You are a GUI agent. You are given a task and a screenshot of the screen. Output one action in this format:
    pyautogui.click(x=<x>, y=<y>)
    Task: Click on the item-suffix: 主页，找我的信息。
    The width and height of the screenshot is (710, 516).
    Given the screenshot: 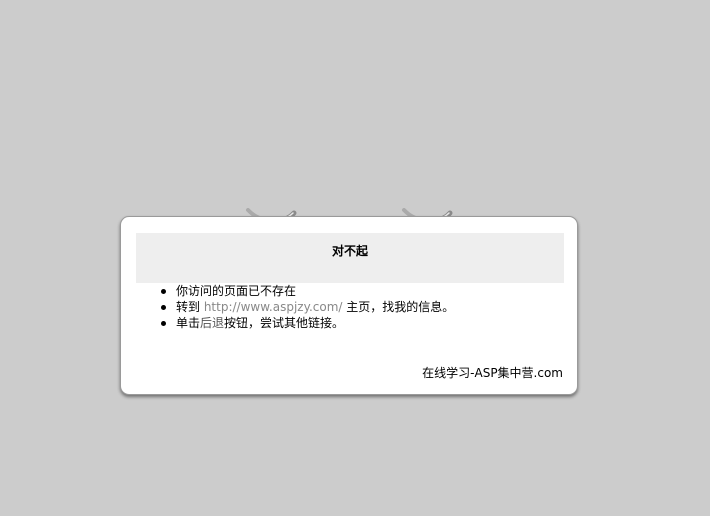 What is the action you would take?
    pyautogui.click(x=398, y=307)
    